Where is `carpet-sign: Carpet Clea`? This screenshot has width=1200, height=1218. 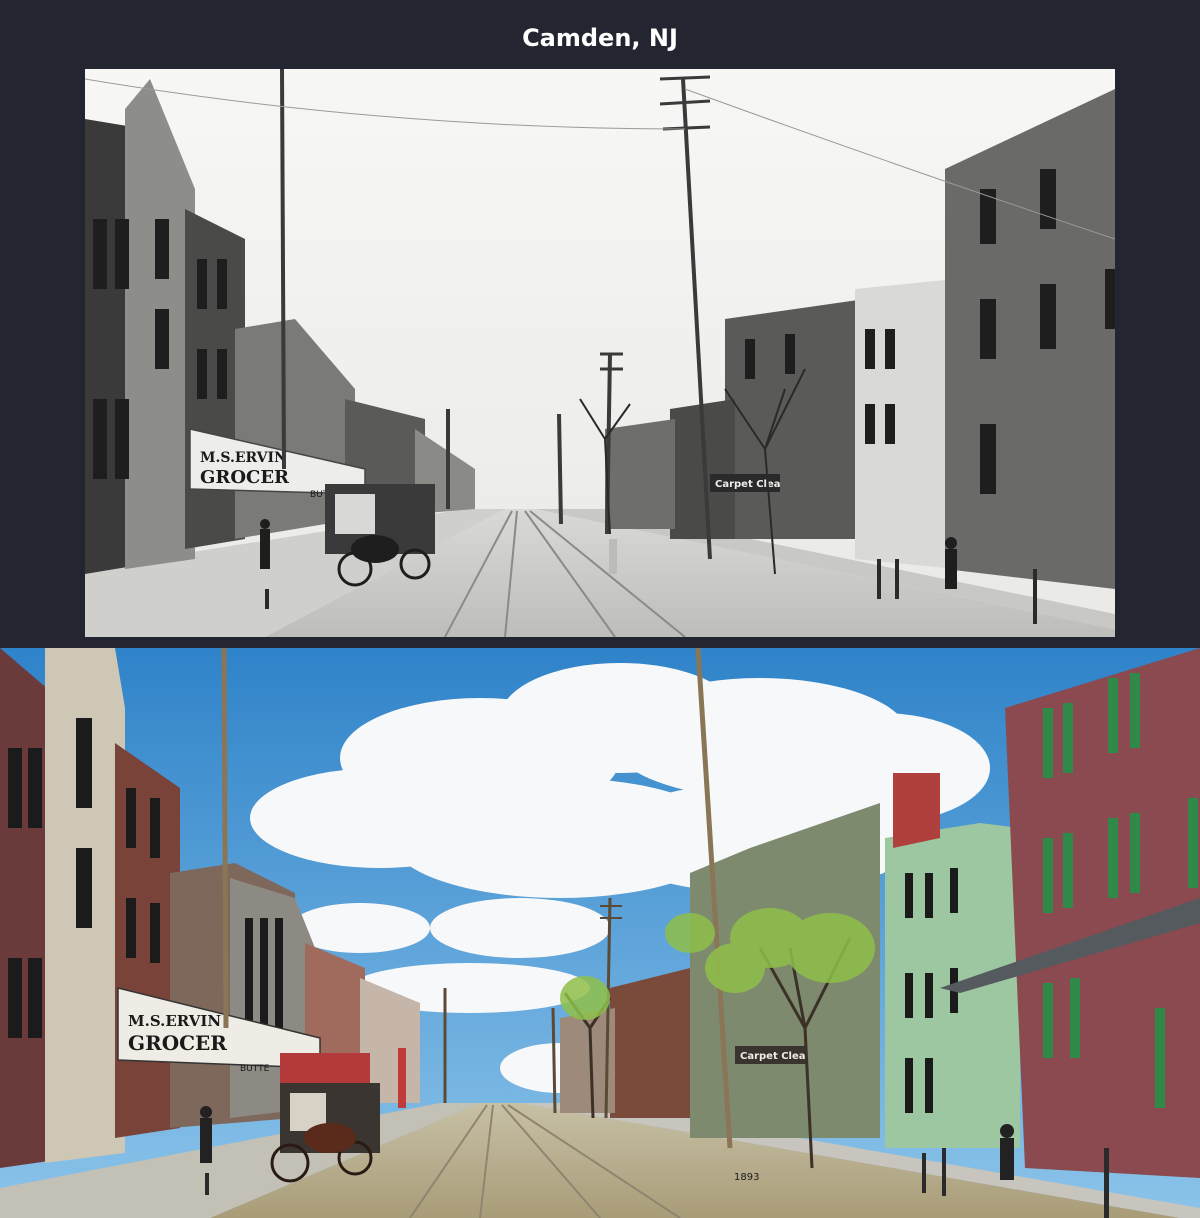
carpet-sign: Carpet Clea is located at coordinates (748, 484).